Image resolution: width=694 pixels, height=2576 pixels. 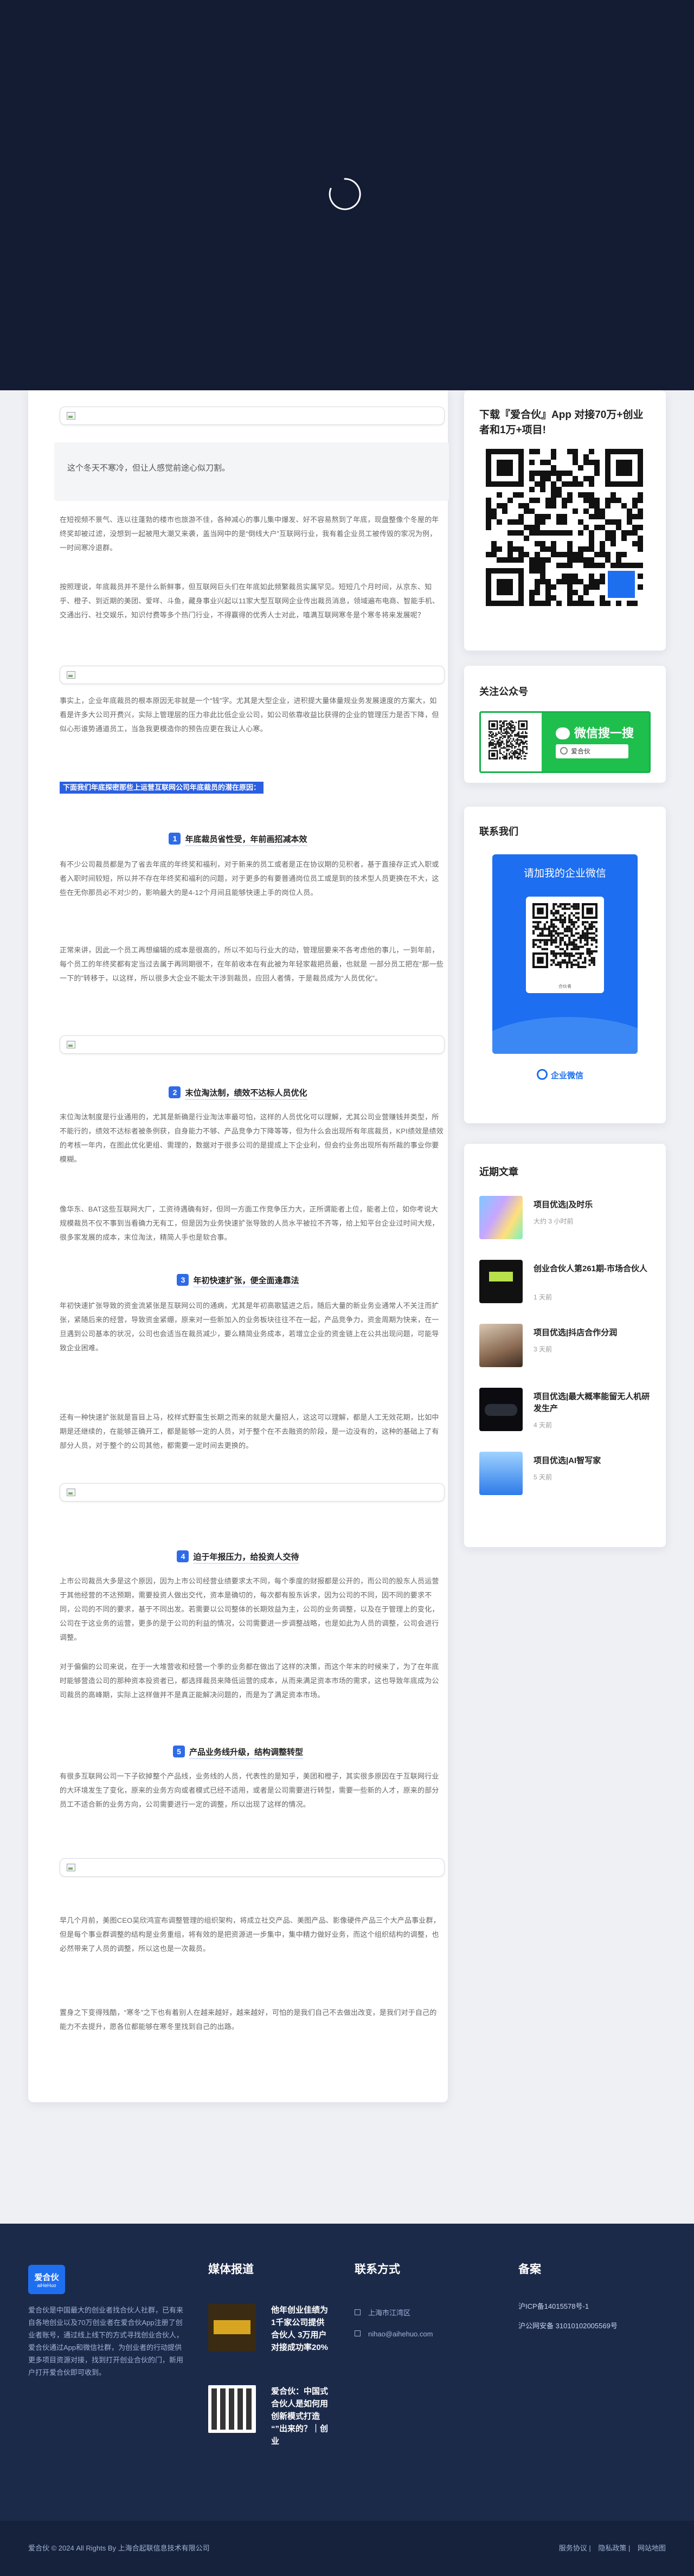 I want to click on follow-card: 关注公众号 微信搜一搜 爱合伙, so click(x=565, y=724).